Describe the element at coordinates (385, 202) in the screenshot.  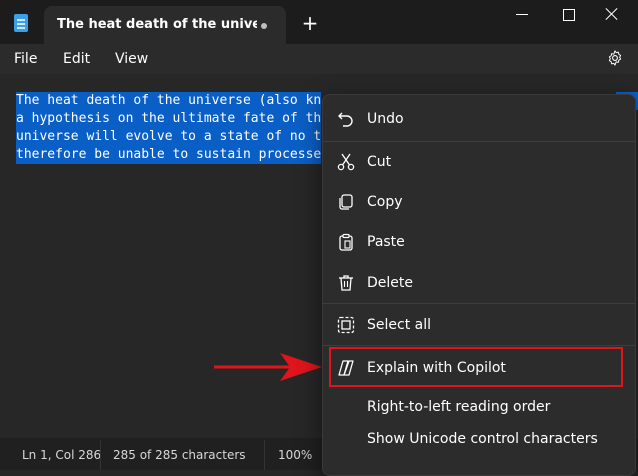
I see `menu-label: Copy` at that location.